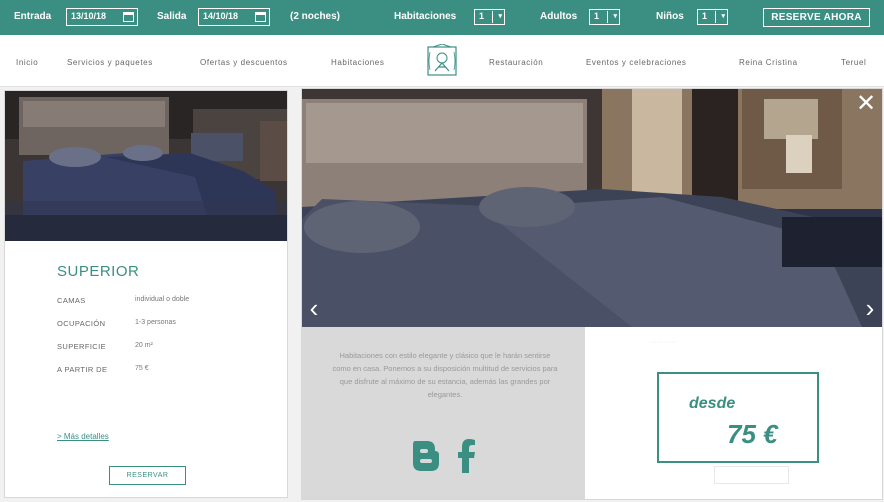 The width and height of the screenshot is (884, 502). What do you see at coordinates (162, 299) in the screenshot?
I see `spec-value: individual o doble` at bounding box center [162, 299].